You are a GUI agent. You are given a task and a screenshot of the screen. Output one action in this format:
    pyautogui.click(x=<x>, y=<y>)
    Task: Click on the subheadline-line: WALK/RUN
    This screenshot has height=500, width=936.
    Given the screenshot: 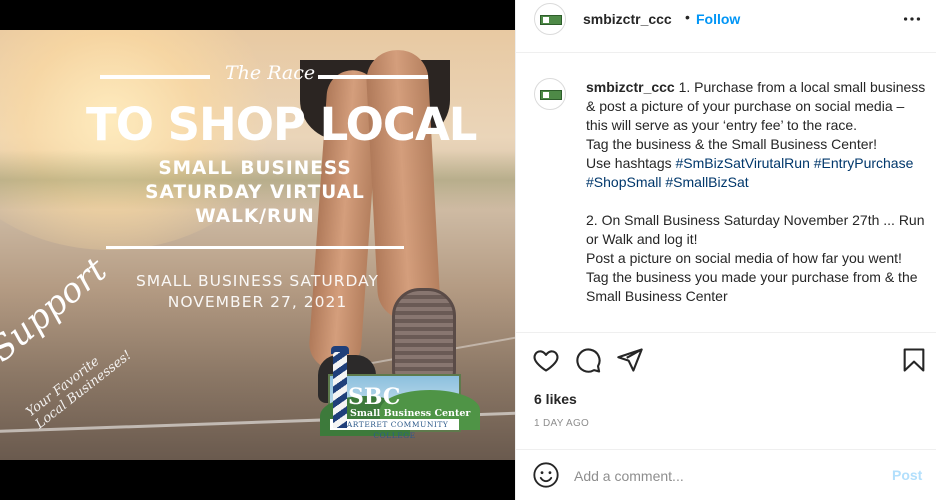 What is the action you would take?
    pyautogui.click(x=255, y=216)
    